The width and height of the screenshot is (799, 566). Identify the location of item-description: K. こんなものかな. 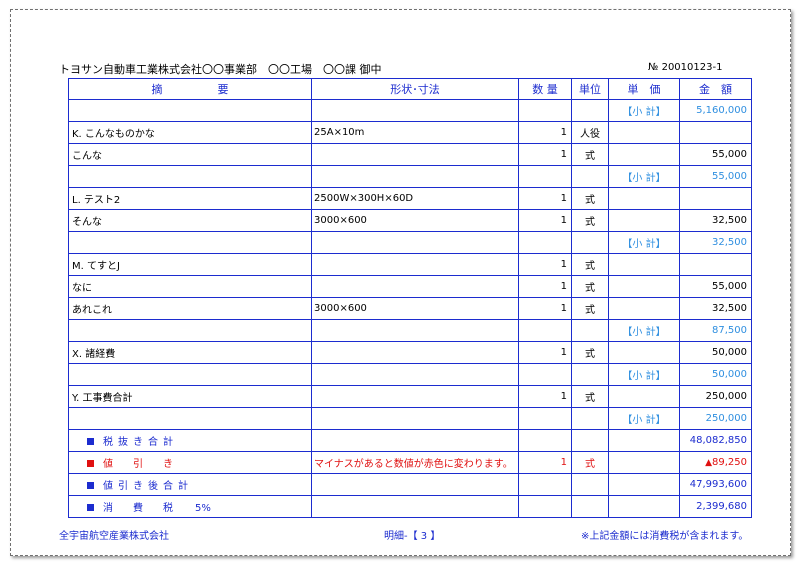
(190, 132).